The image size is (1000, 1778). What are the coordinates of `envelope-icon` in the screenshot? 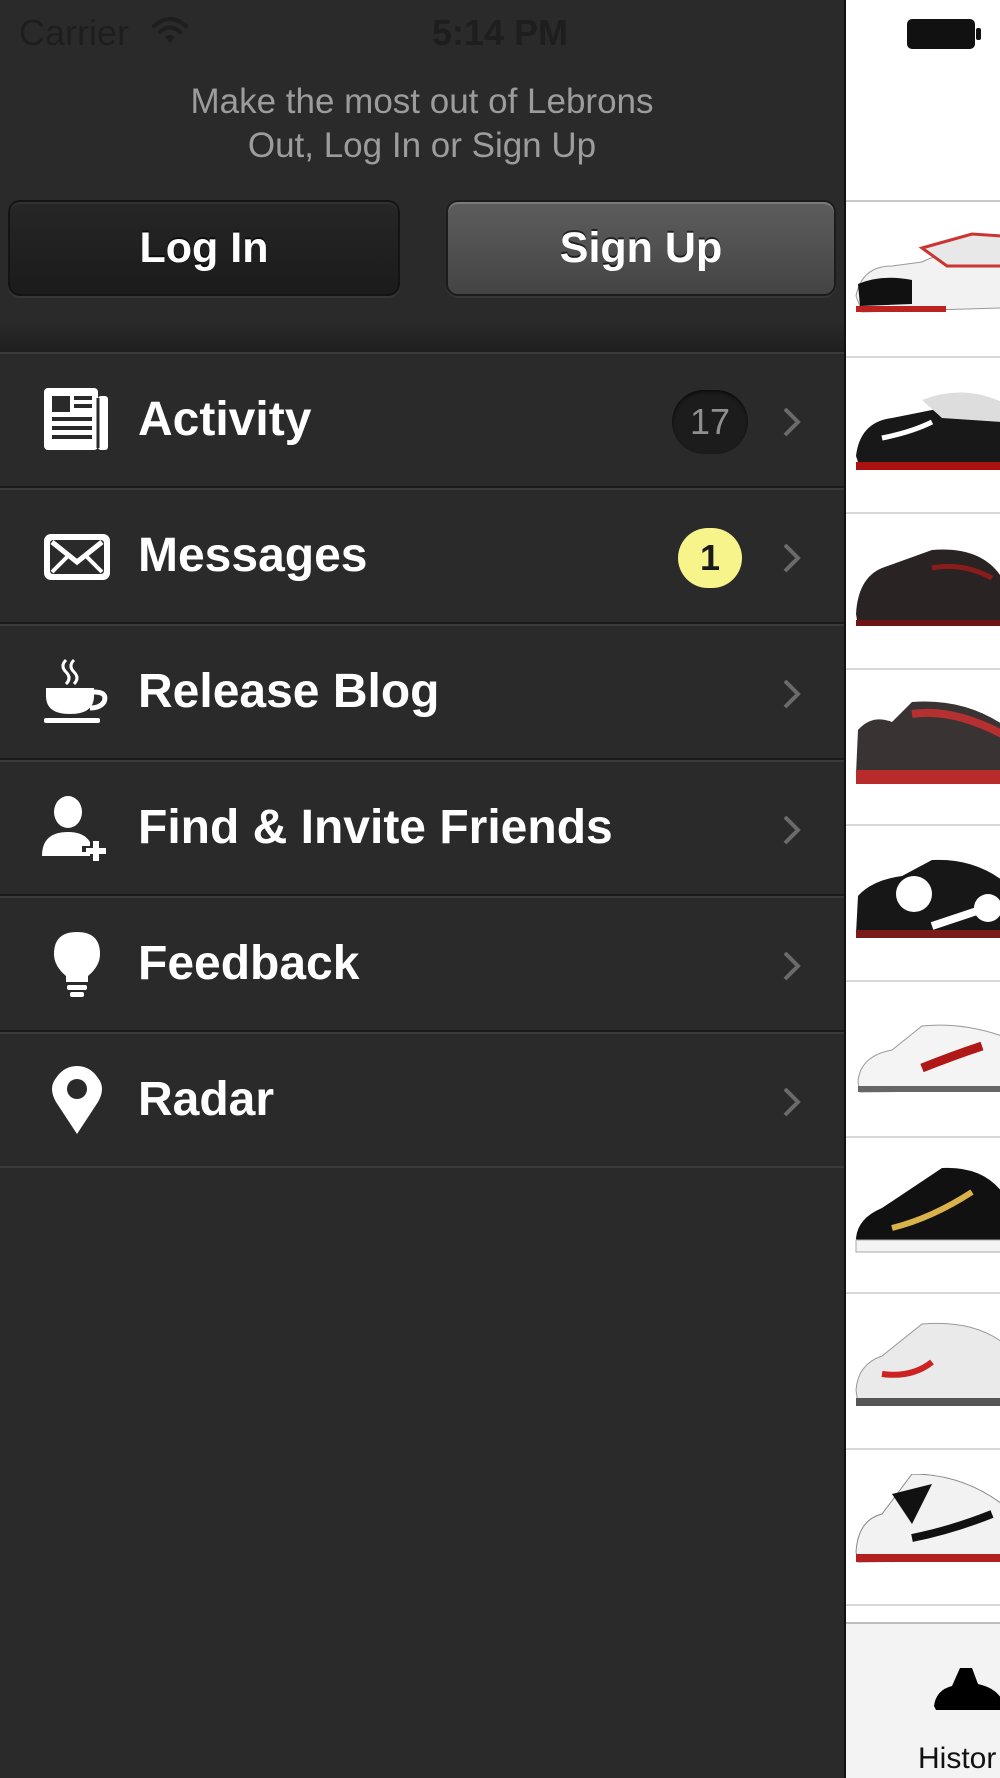 It's located at (77, 557).